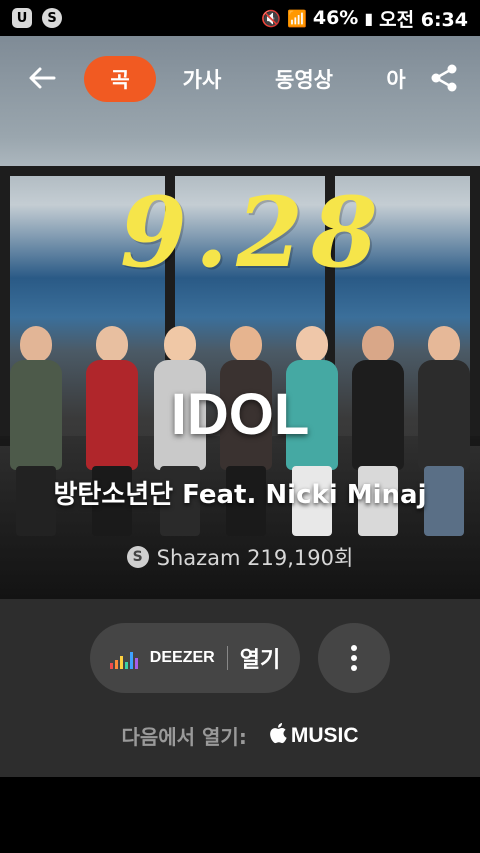 Image resolution: width=480 pixels, height=853 pixels. I want to click on deezer-logo-icon, so click(123, 658).